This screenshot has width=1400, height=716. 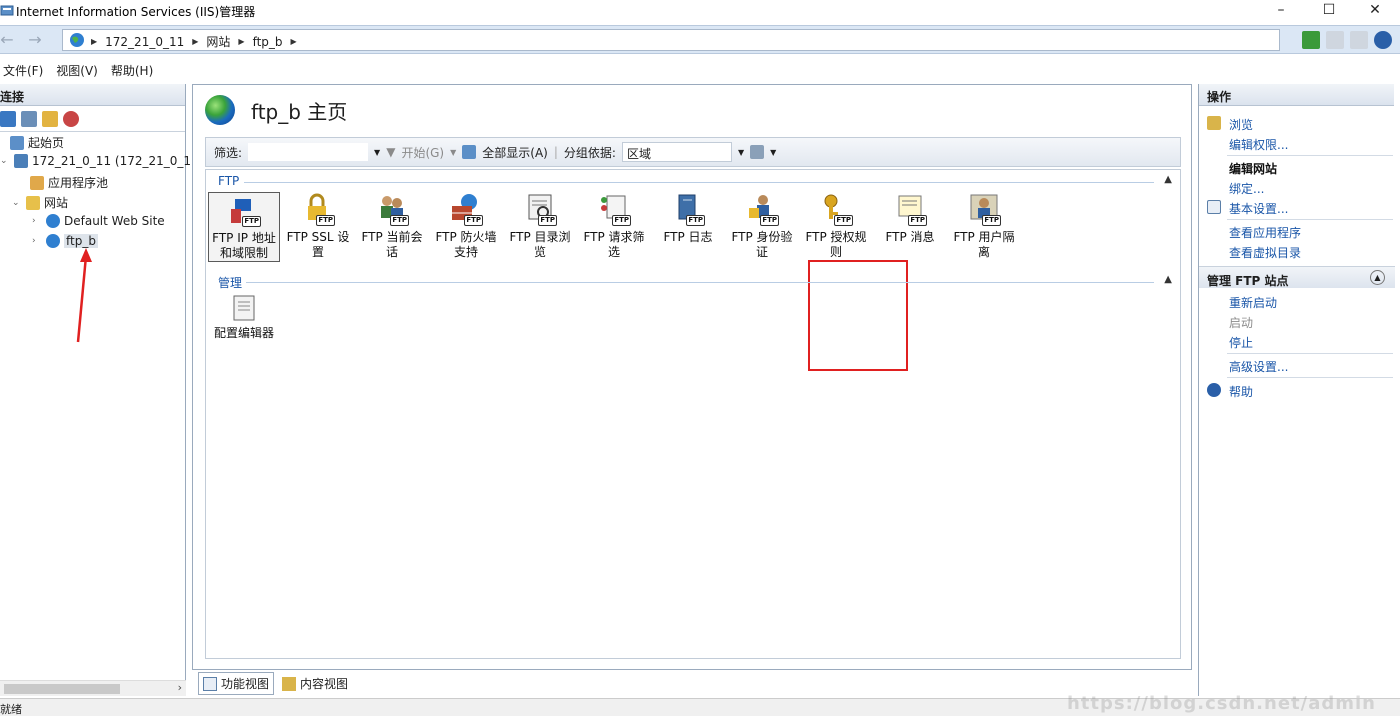 What do you see at coordinates (688, 218) in the screenshot?
I see `feature-ftp-logging: FTP FTP 日志` at bounding box center [688, 218].